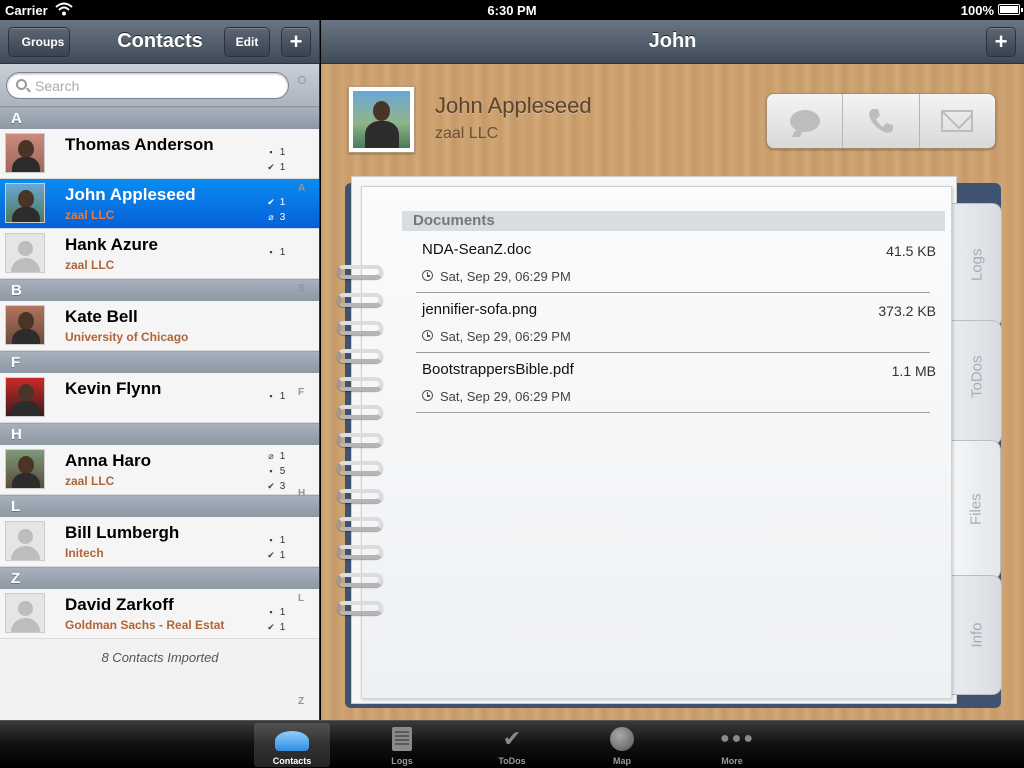 The height and width of the screenshot is (768, 1024). I want to click on call-button, so click(881, 121).